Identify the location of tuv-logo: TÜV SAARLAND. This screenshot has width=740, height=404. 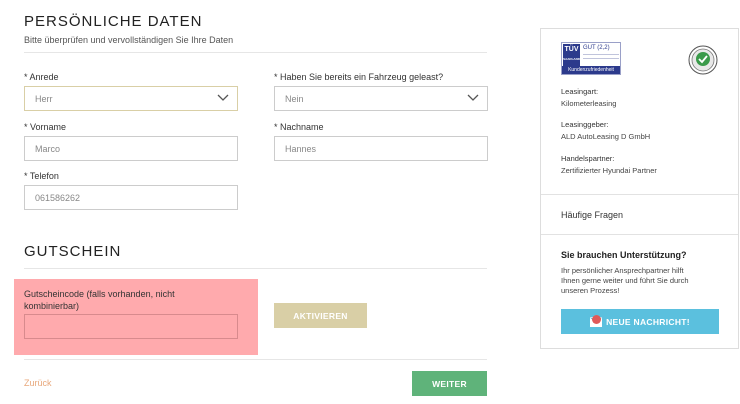
(571, 55).